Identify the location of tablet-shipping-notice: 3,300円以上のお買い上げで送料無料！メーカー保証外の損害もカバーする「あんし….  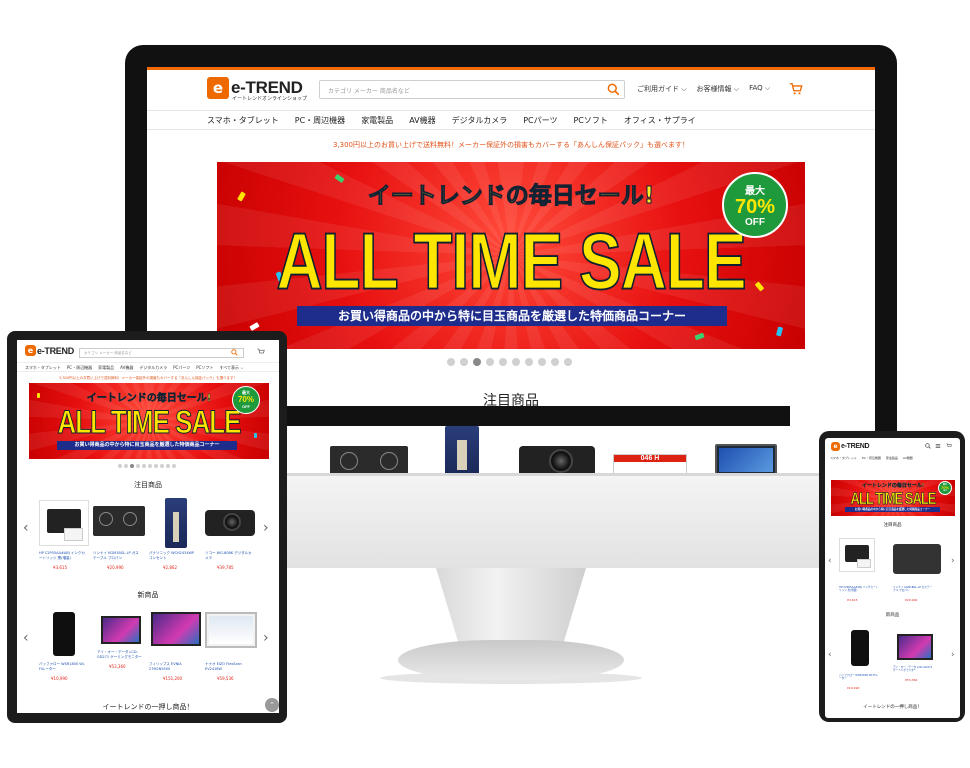
(148, 378).